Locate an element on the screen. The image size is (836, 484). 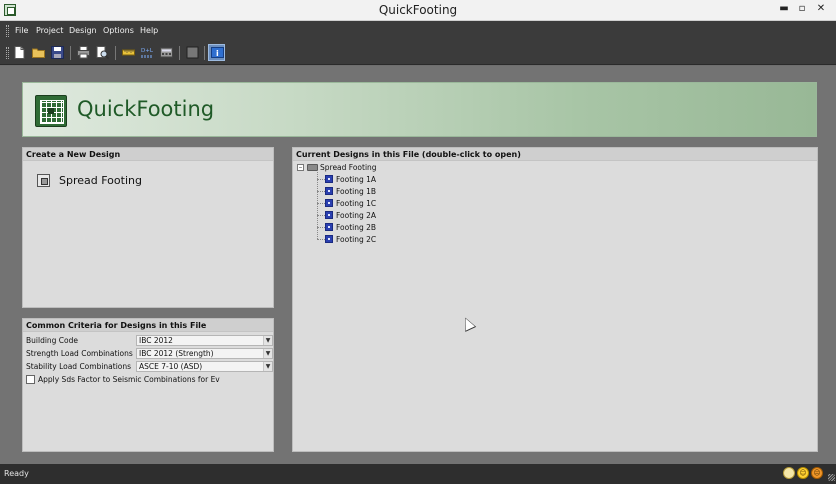
print-preview-button is located at coordinates (102, 52).